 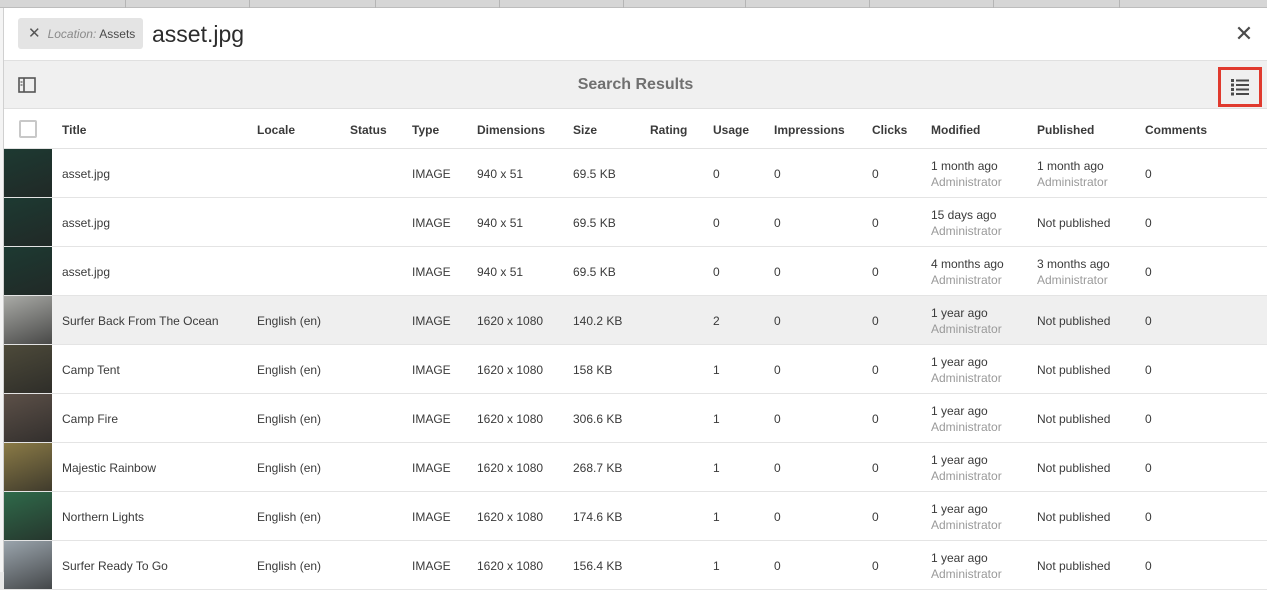 I want to click on col-locale: Locale, so click(x=276, y=130).